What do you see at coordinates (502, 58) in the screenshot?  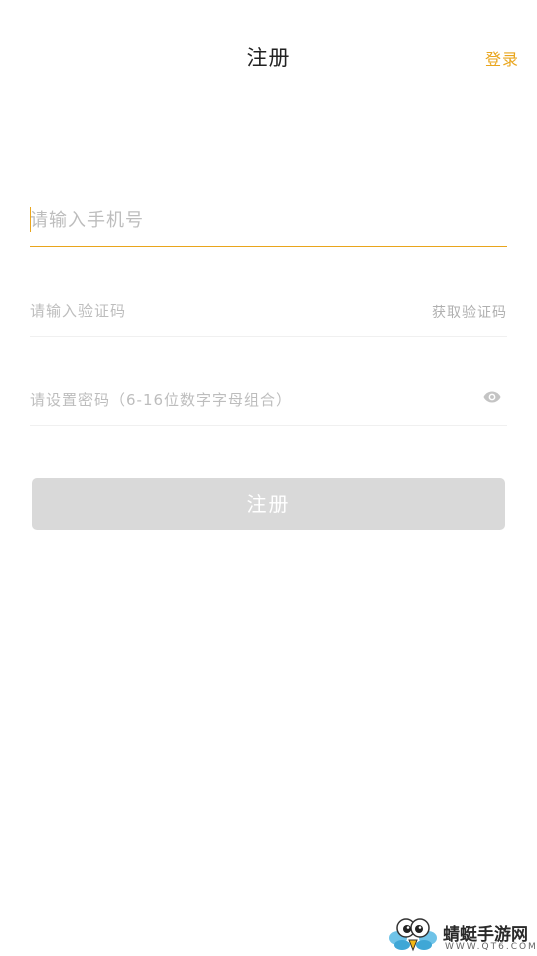 I see `login-link: 登录` at bounding box center [502, 58].